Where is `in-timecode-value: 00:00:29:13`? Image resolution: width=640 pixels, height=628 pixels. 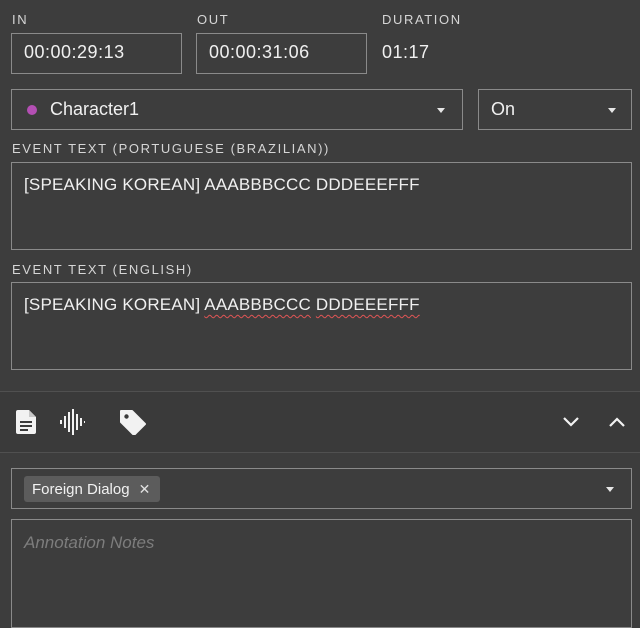
in-timecode-value: 00:00:29:13 is located at coordinates (74, 52).